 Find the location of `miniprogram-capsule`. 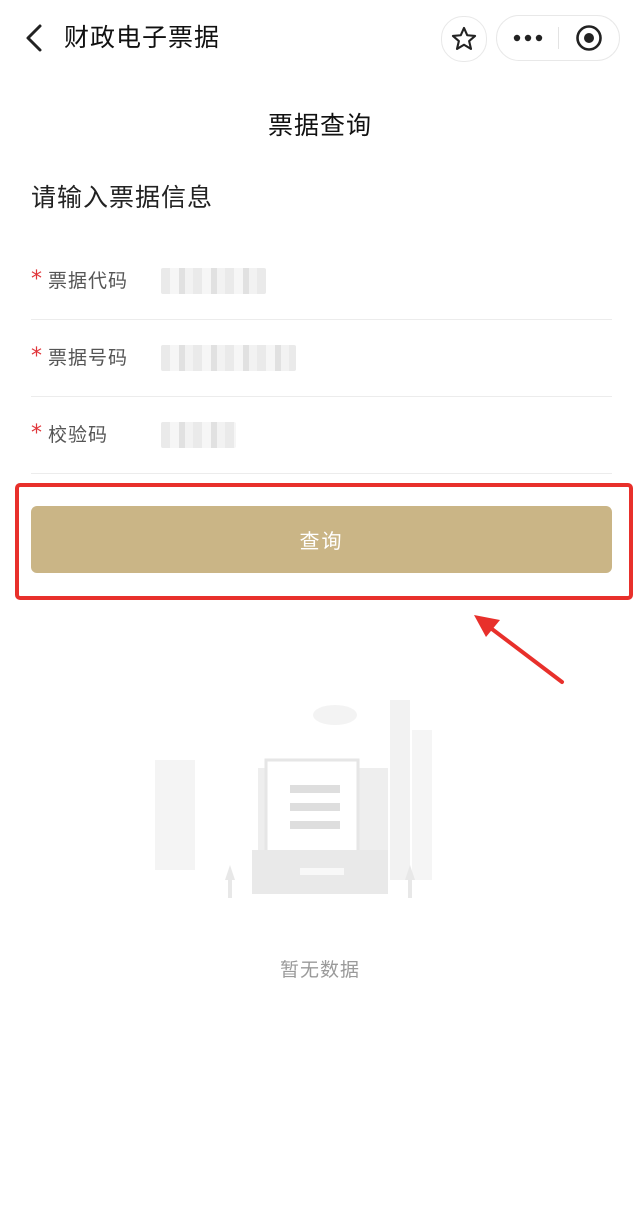

miniprogram-capsule is located at coordinates (558, 38).